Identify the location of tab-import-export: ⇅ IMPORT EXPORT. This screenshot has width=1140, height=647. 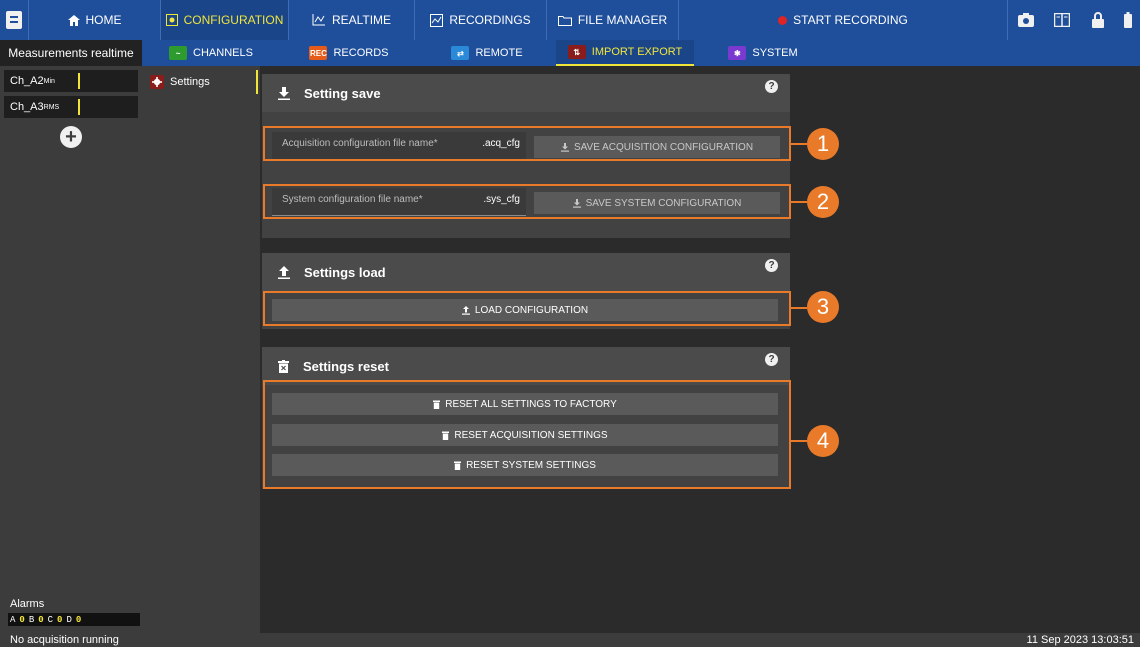
(625, 53).